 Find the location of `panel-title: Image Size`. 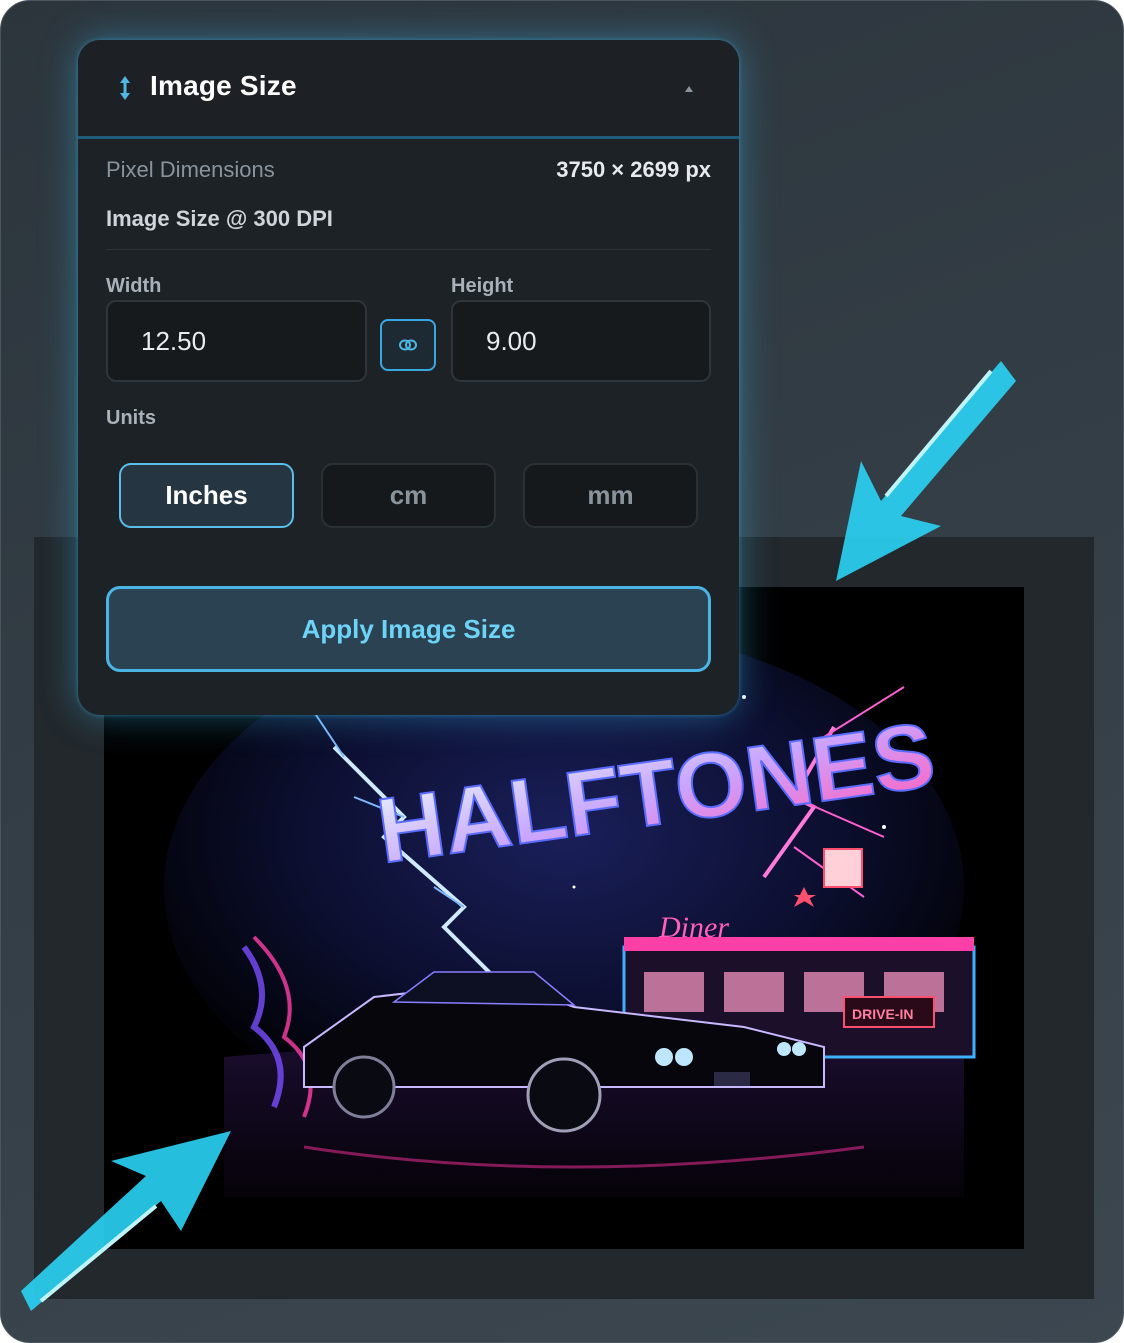

panel-title: Image Size is located at coordinates (223, 85).